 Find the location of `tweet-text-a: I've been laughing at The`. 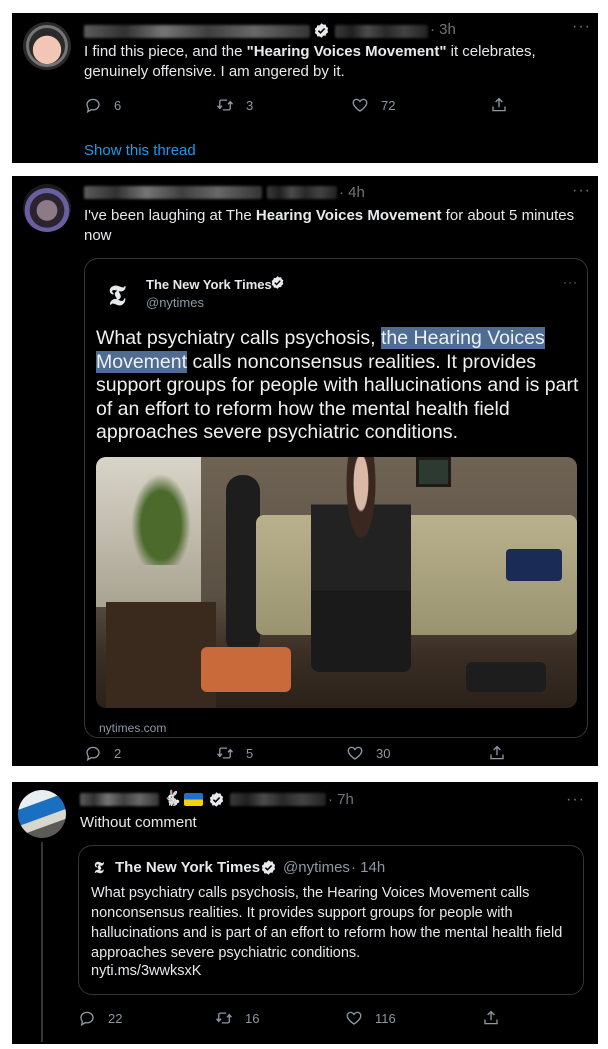

tweet-text-a: I've been laughing at The is located at coordinates (170, 215).